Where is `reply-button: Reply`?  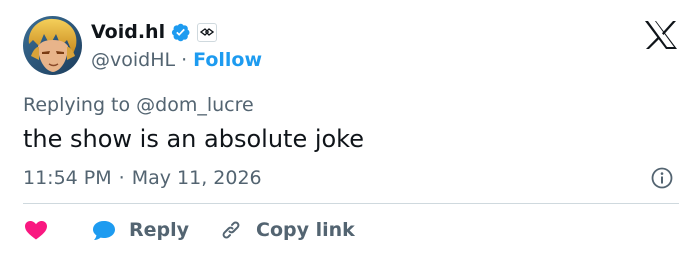 reply-button: Reply is located at coordinates (140, 230).